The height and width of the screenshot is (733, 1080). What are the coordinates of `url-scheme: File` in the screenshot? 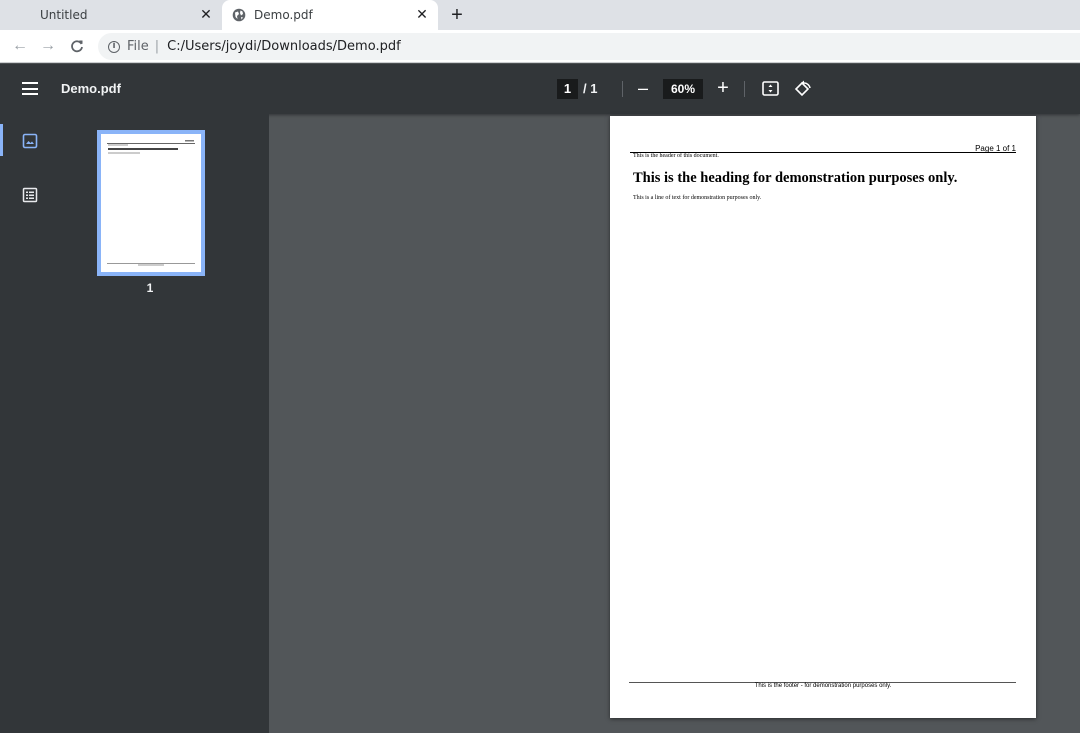 It's located at (138, 46).